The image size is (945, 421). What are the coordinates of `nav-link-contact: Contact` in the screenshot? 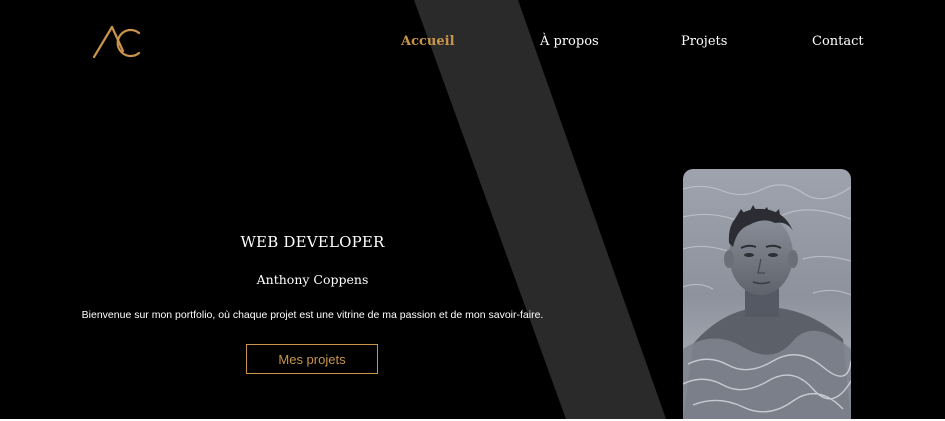 It's located at (838, 41).